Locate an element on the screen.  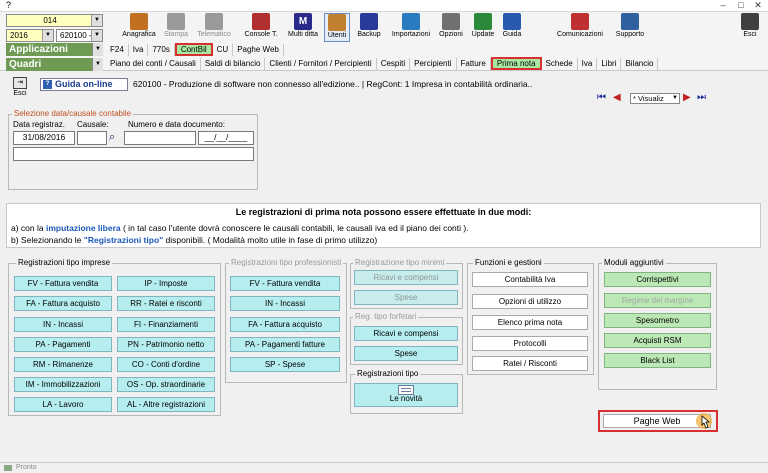
funzioni-button: Protocolli is located at coordinates (530, 343).